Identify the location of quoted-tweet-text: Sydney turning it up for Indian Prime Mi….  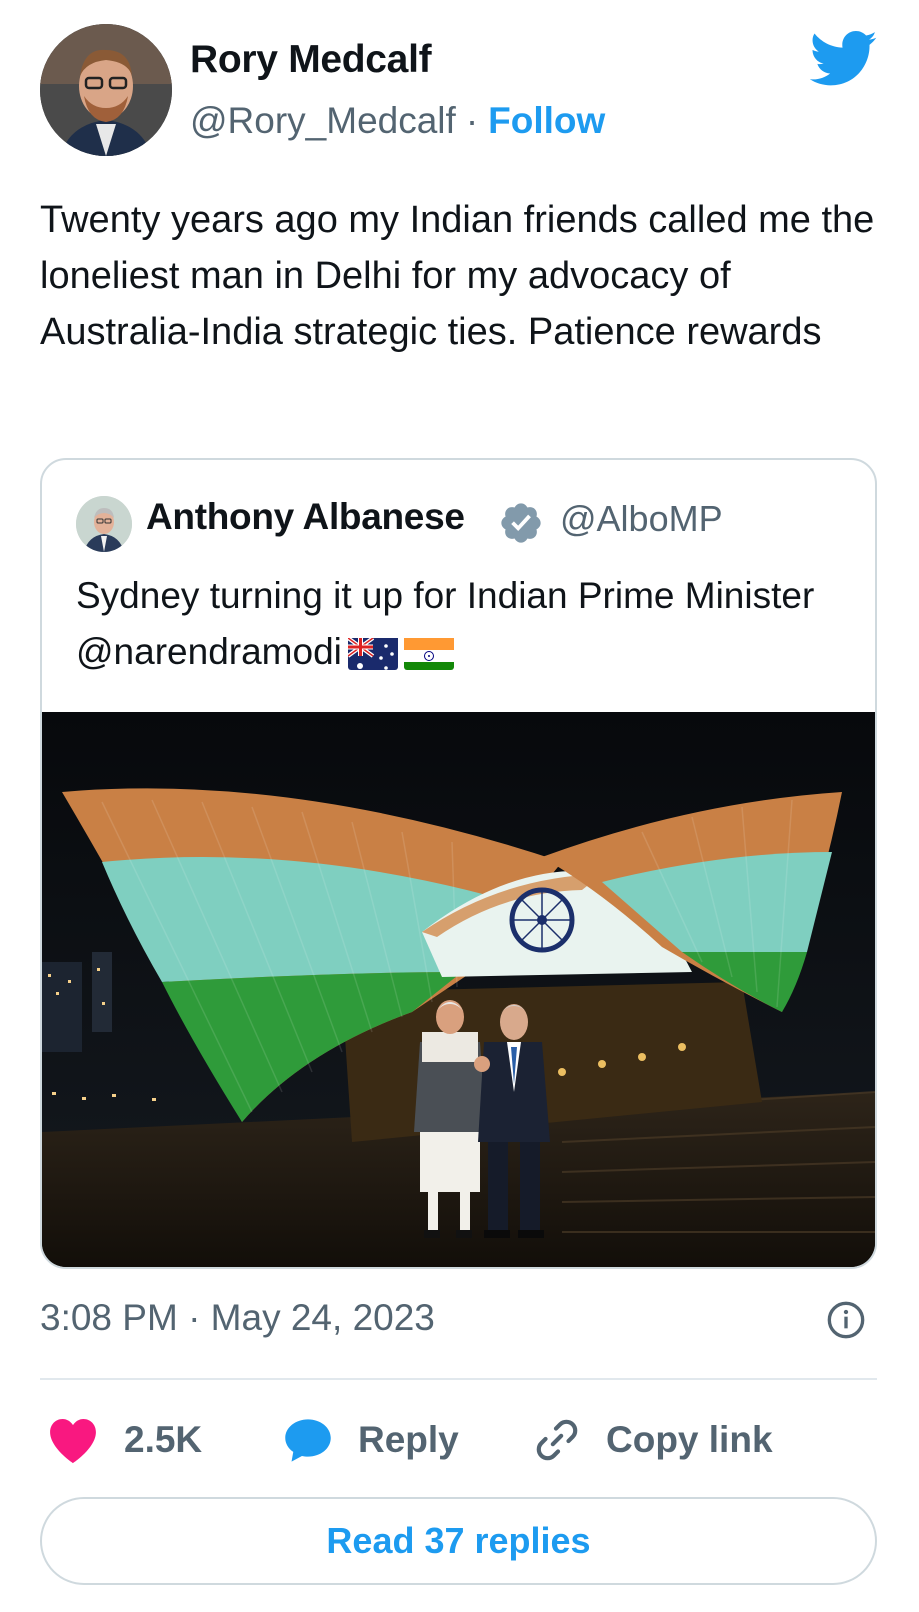
(466, 624).